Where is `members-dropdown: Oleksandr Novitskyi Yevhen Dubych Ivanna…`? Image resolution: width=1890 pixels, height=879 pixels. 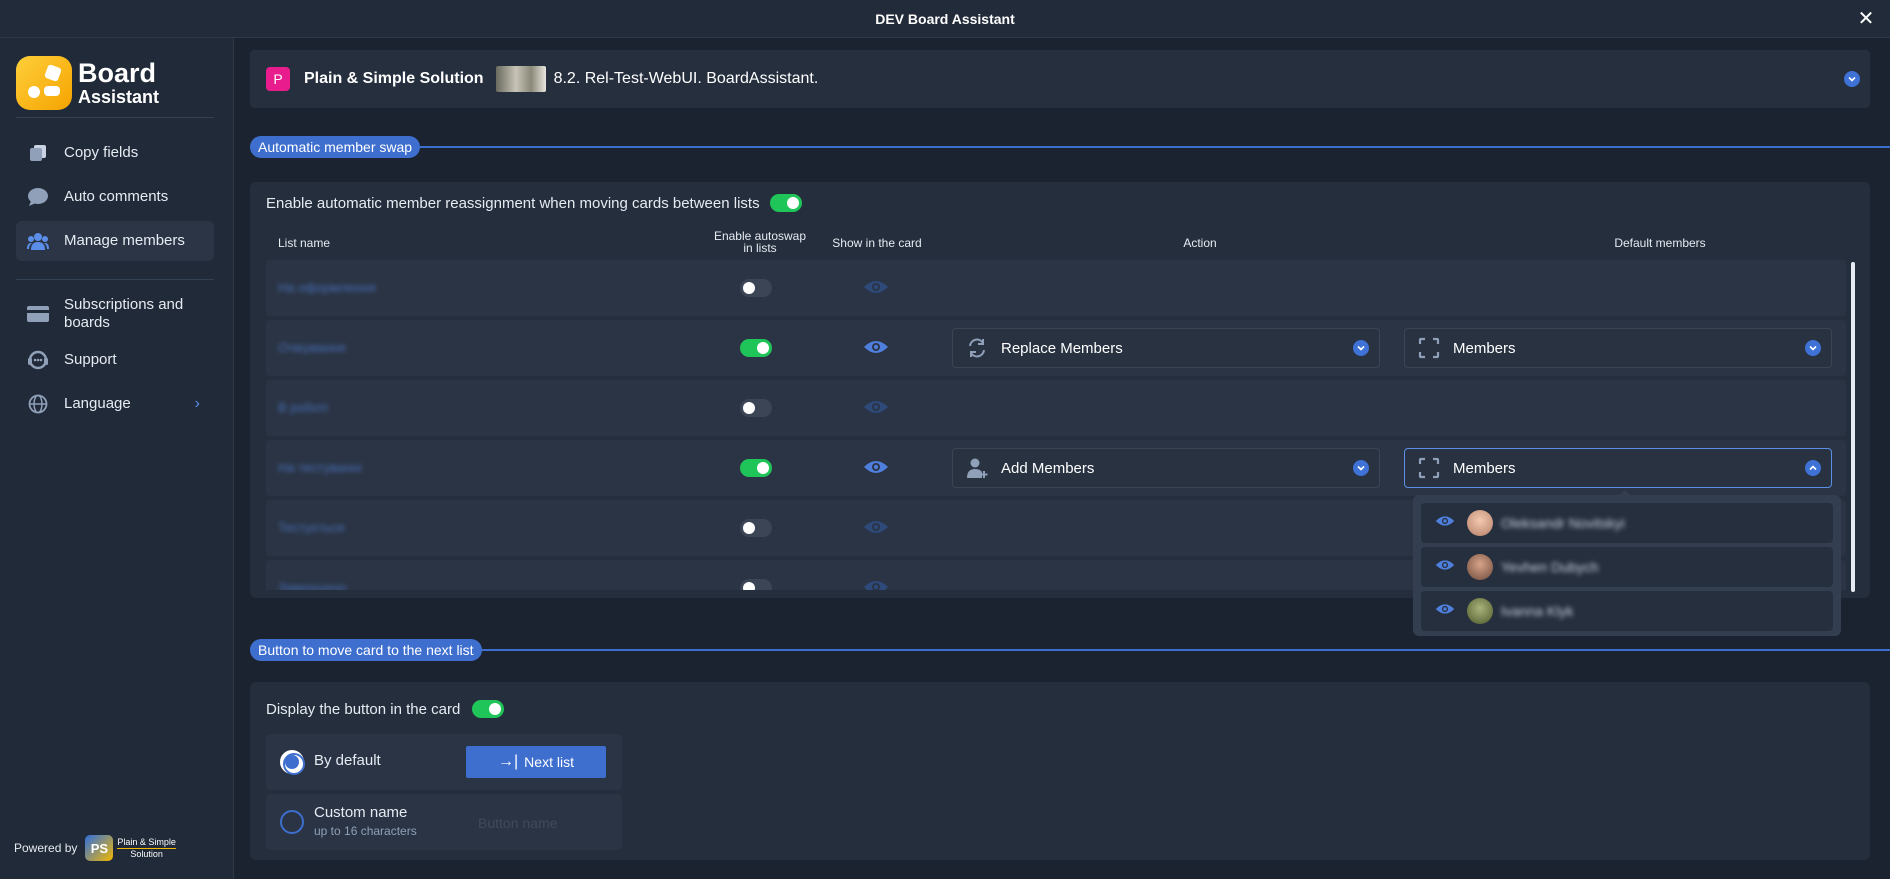
members-dropdown: Oleksandr Novitskyi Yevhen Dubych Ivanna… is located at coordinates (1627, 563).